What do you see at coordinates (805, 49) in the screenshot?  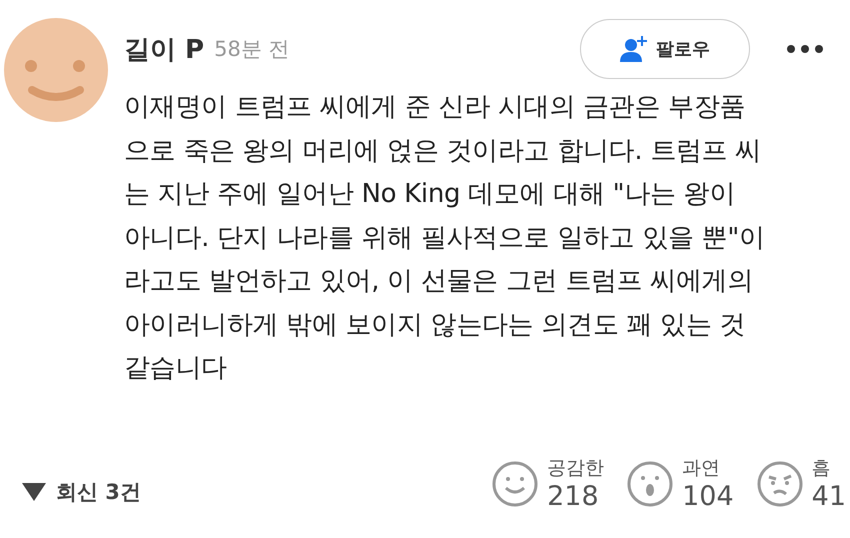 I see `more-options-icon` at bounding box center [805, 49].